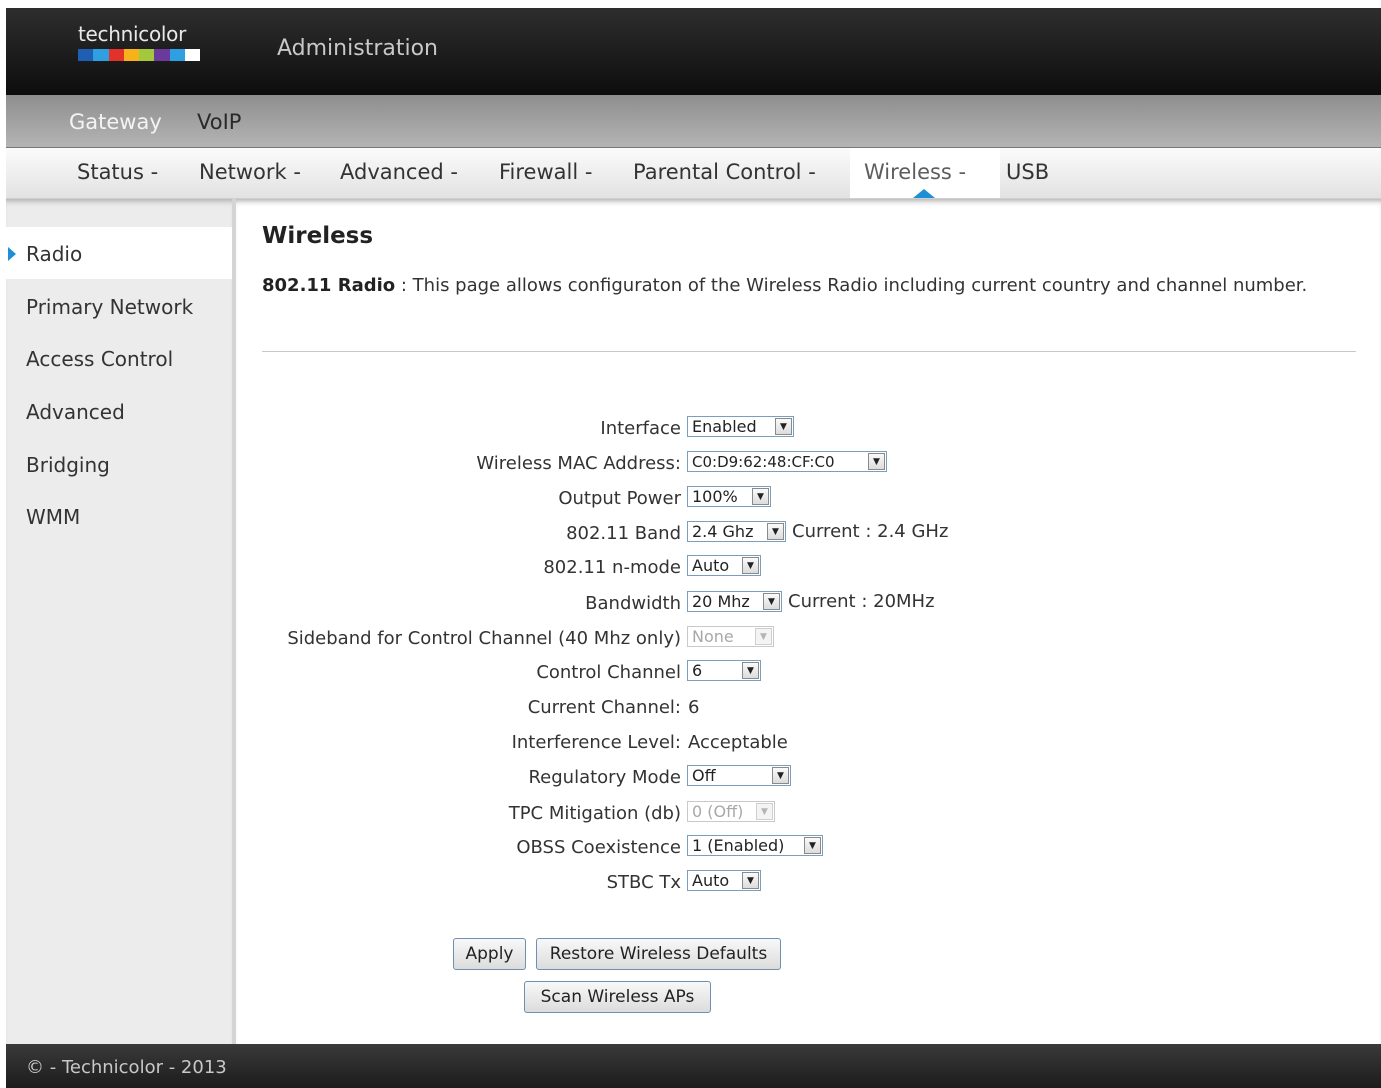  I want to click on section-tab-wireless: Wireless -, so click(915, 172).